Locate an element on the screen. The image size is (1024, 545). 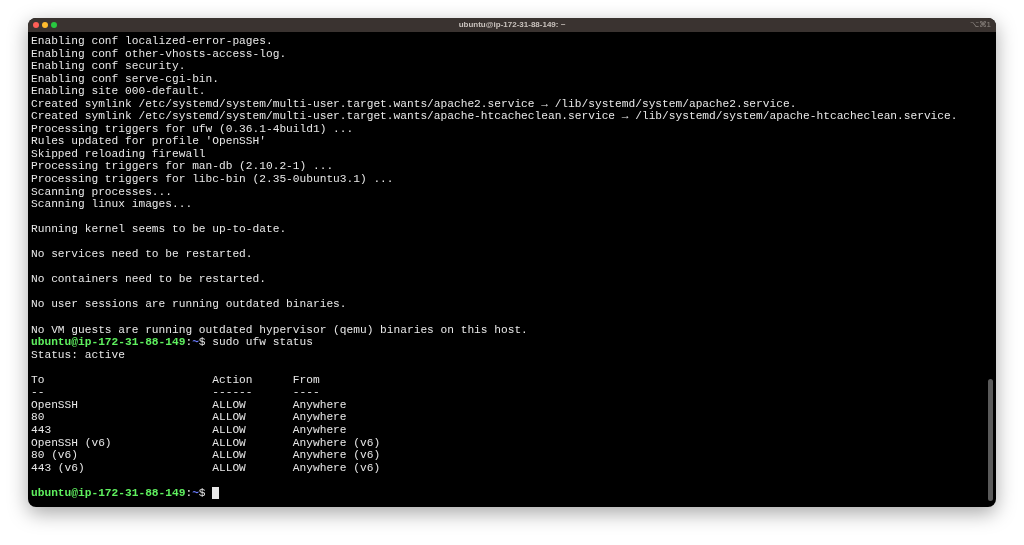
output-line: 80 (v6) ALLOW Anywhere (v6) is located at coordinates (206, 455).